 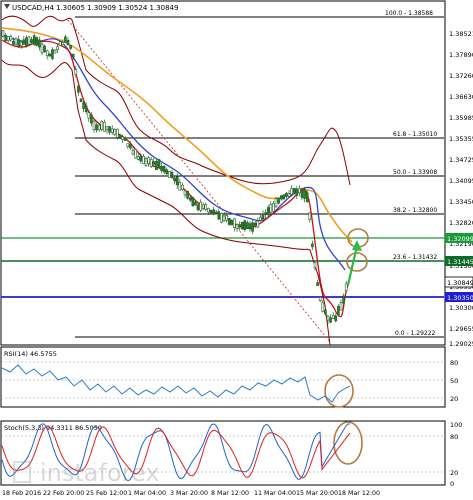 What do you see at coordinates (461, 329) in the screenshot?
I see `price-axis-label: 1.29655` at bounding box center [461, 329].